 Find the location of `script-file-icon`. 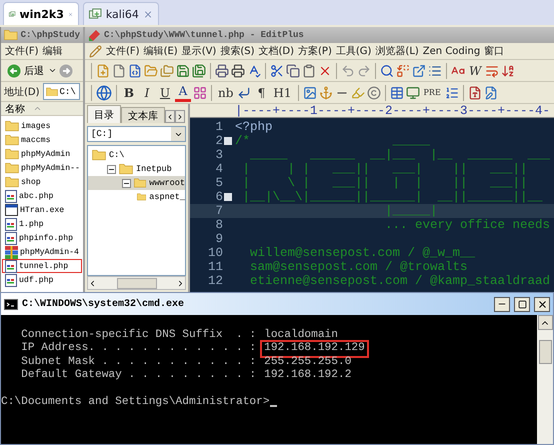

script-file-icon is located at coordinates (11, 280).